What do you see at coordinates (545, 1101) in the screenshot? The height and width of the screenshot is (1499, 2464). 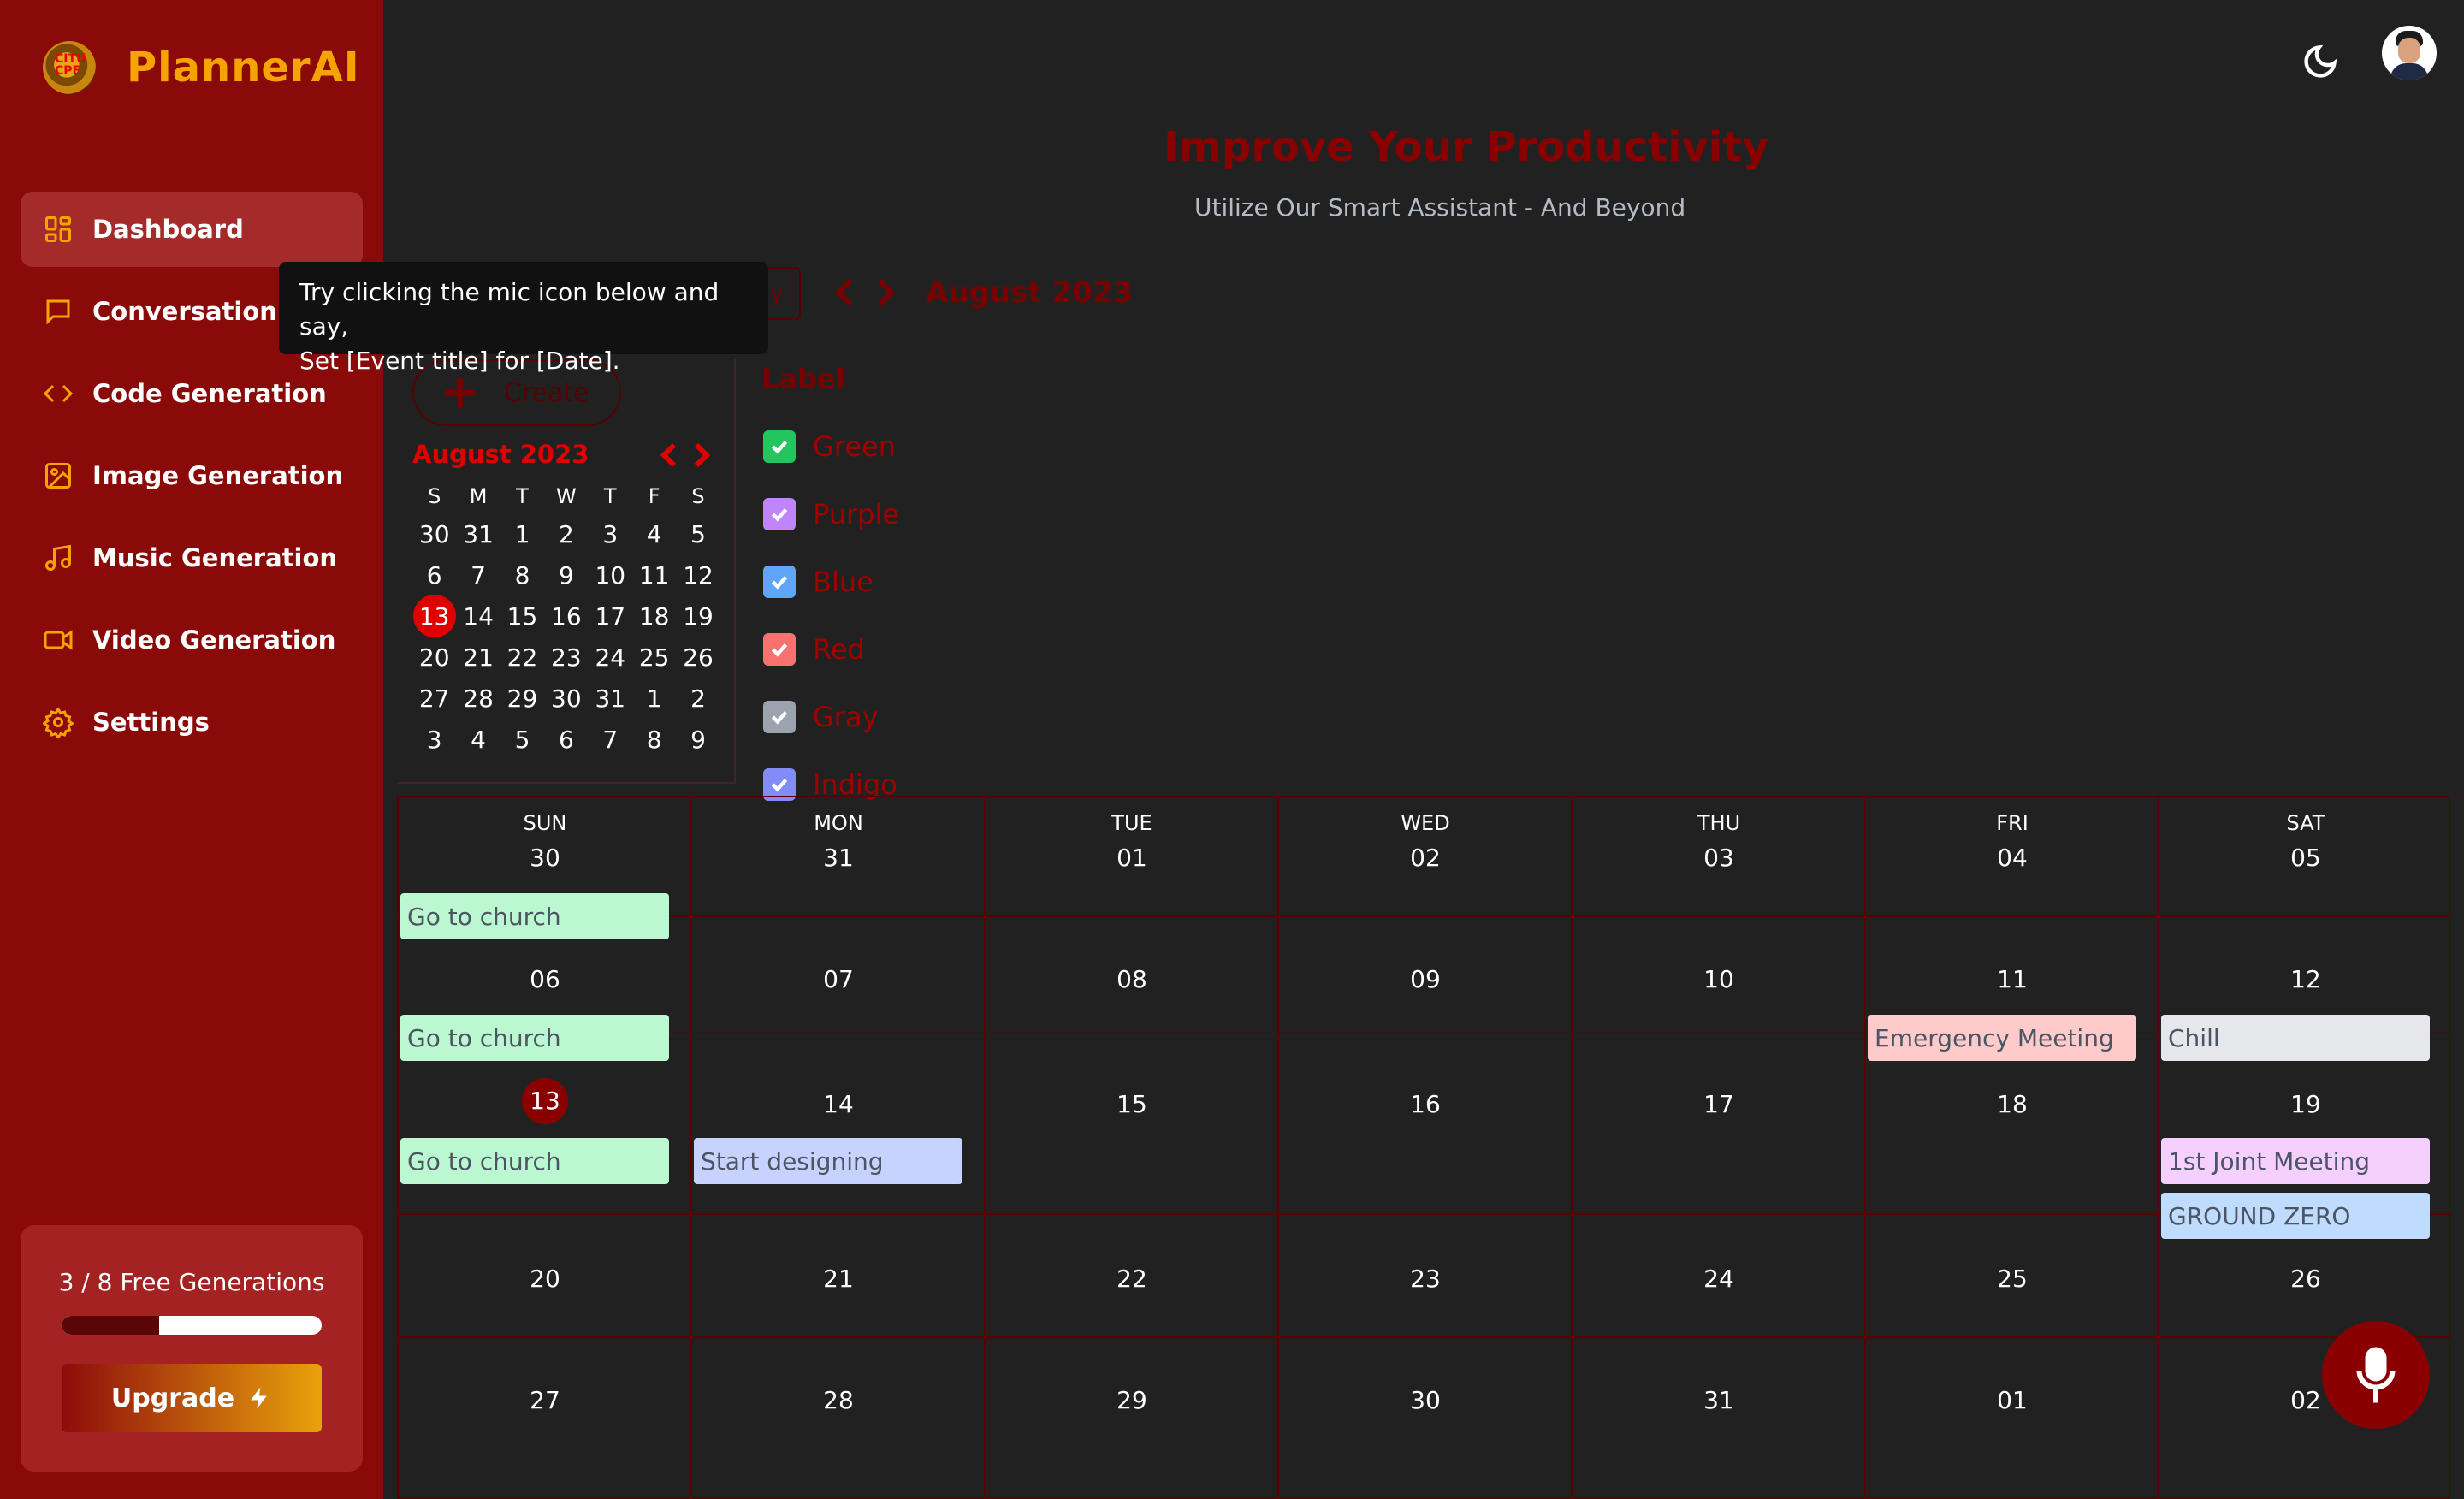 I see `day-number-today: 13` at bounding box center [545, 1101].